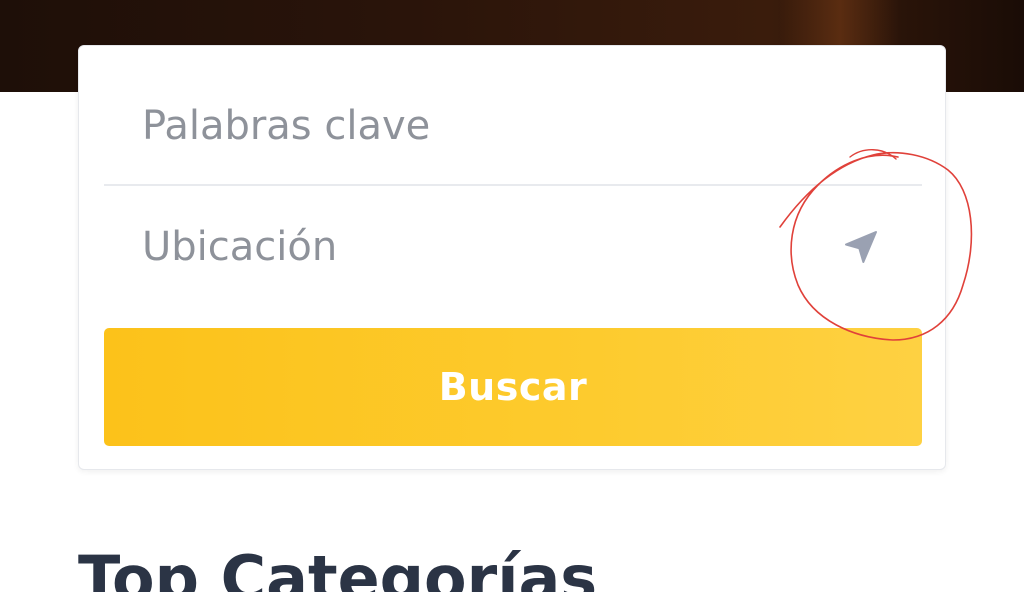 The width and height of the screenshot is (1024, 592). Describe the element at coordinates (861, 247) in the screenshot. I see `navigation-arrow-icon` at that location.